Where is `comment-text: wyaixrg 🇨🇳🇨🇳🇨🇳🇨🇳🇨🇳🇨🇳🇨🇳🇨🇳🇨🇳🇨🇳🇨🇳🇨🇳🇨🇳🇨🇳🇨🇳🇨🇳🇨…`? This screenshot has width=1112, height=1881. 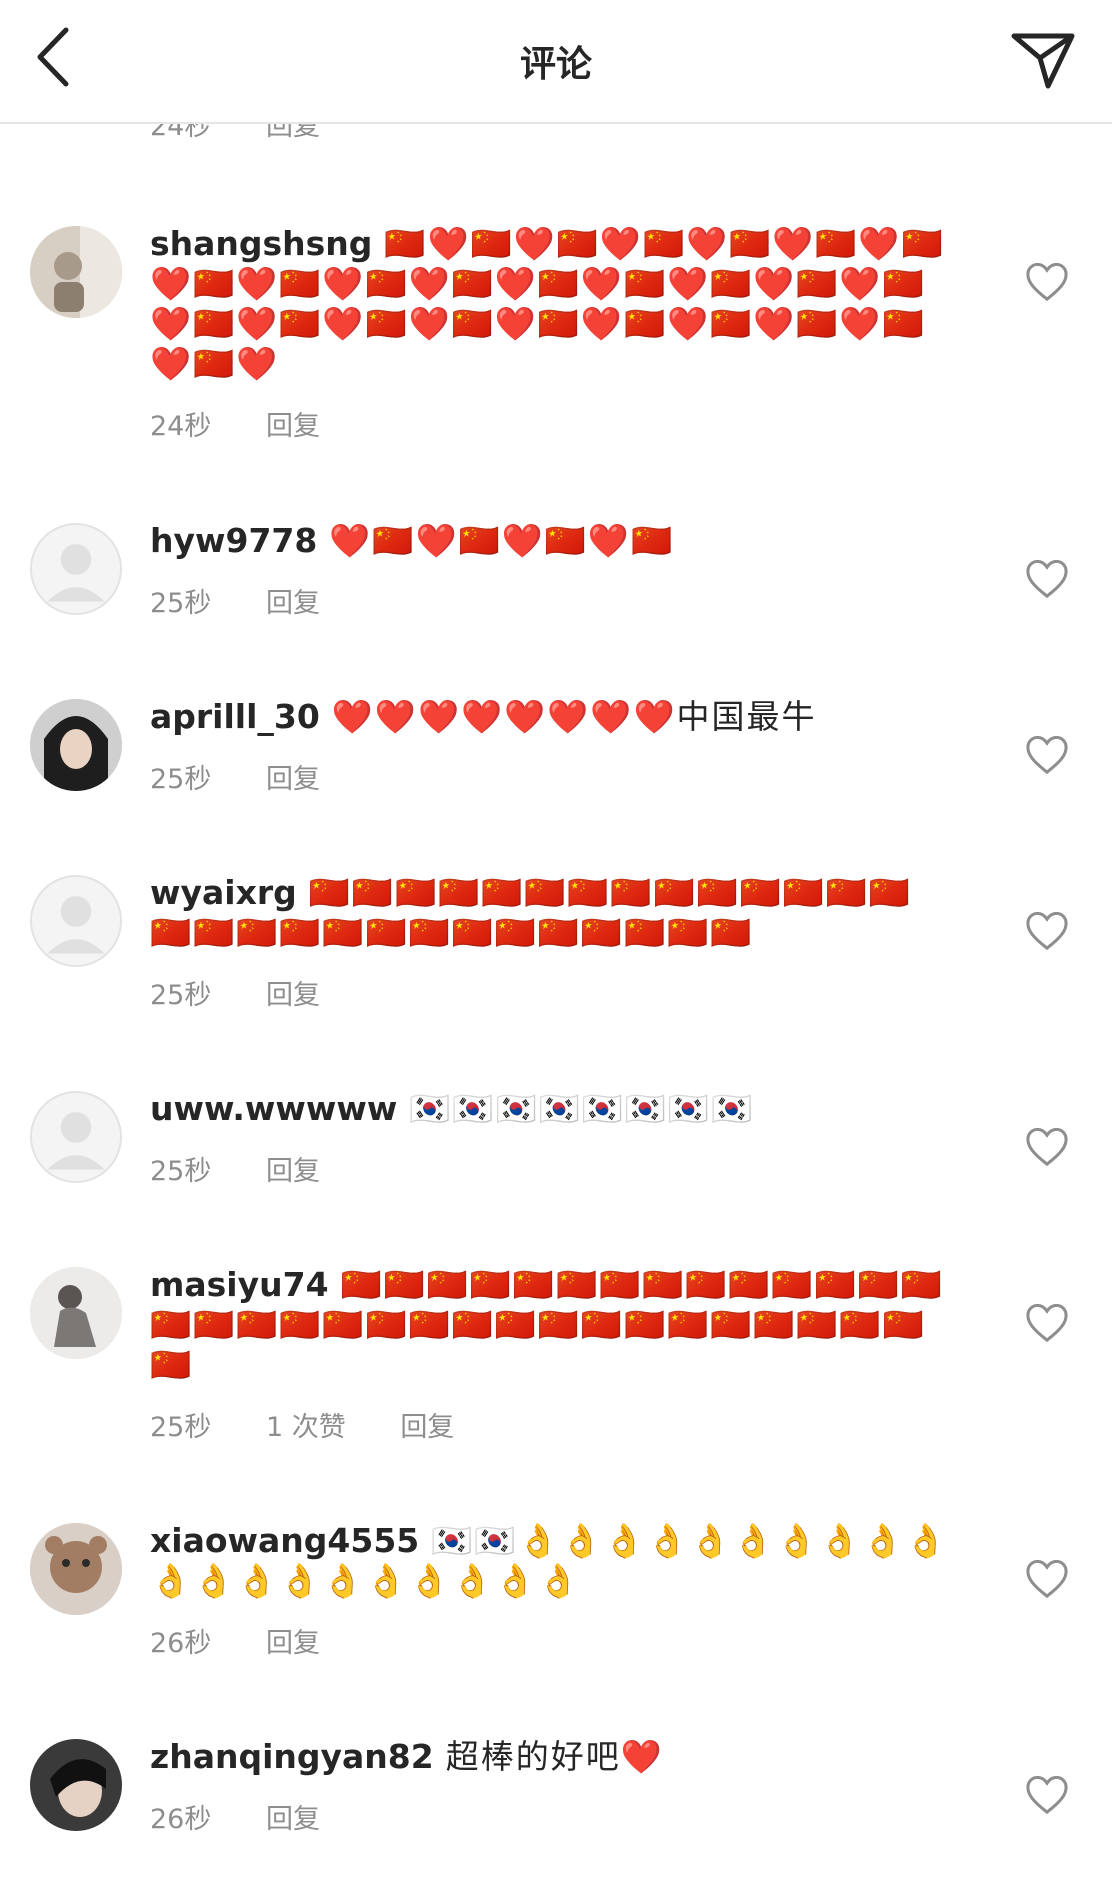
comment-text: wyaixrg 🇨🇳🇨🇳🇨🇳🇨🇳🇨🇳🇨🇳🇨🇳🇨🇳🇨🇳🇨🇳🇨🇳🇨🇳🇨🇳🇨🇳🇨🇳🇨🇳🇨… is located at coordinates (550, 913).